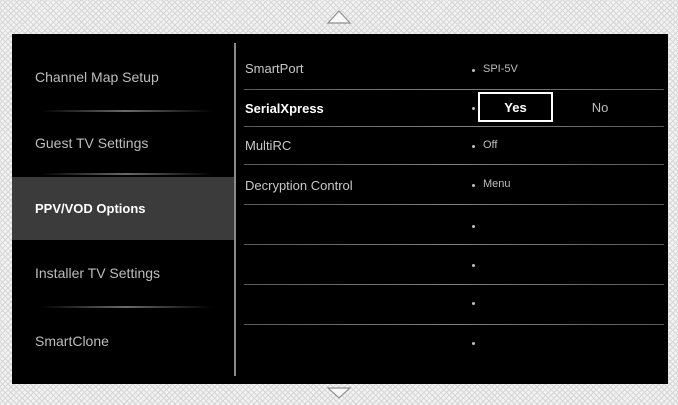 Image resolution: width=678 pixels, height=405 pixels. What do you see at coordinates (500, 69) in the screenshot?
I see `setting-value: SPI-5V` at bounding box center [500, 69].